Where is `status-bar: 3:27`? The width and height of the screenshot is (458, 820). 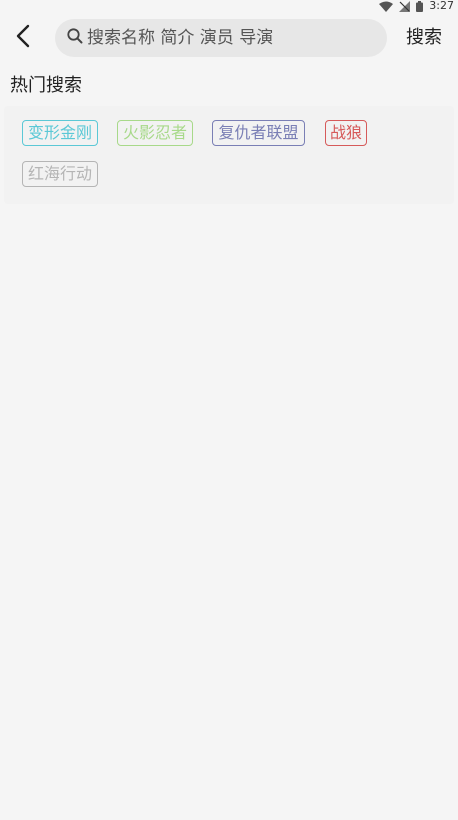
status-bar: 3:27 is located at coordinates (229, 6).